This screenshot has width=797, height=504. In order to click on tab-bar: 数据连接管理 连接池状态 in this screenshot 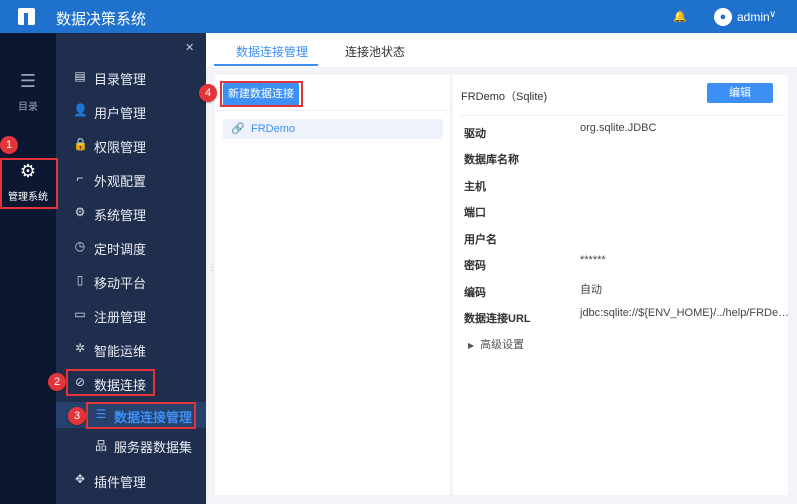, I will do `click(501, 50)`.